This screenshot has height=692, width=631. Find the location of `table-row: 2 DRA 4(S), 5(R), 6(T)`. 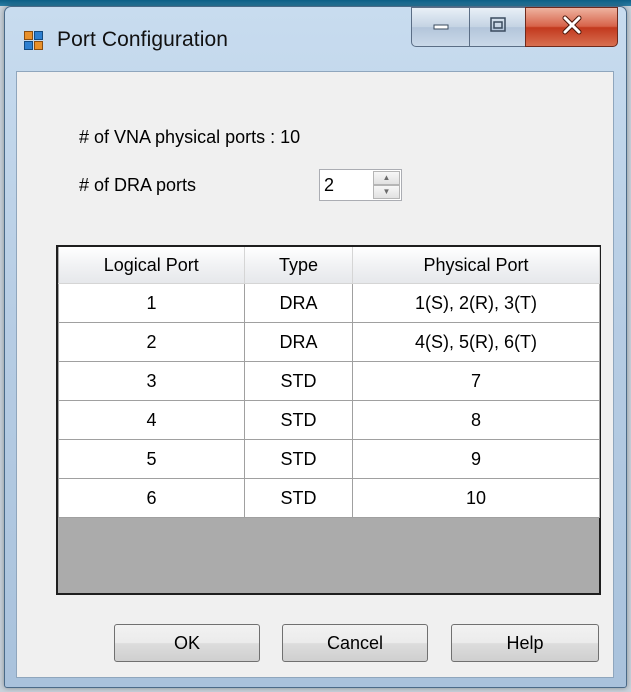

table-row: 2 DRA 4(S), 5(R), 6(T) is located at coordinates (329, 342).